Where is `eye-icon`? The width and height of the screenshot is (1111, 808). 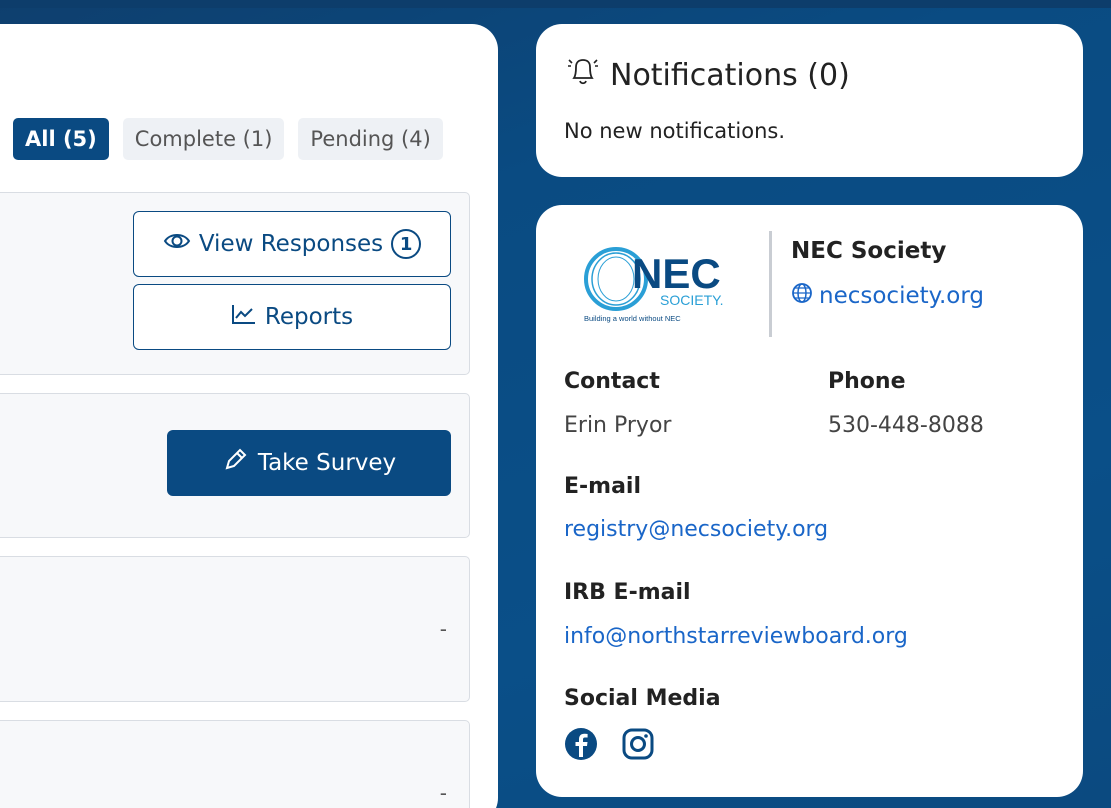 eye-icon is located at coordinates (177, 244).